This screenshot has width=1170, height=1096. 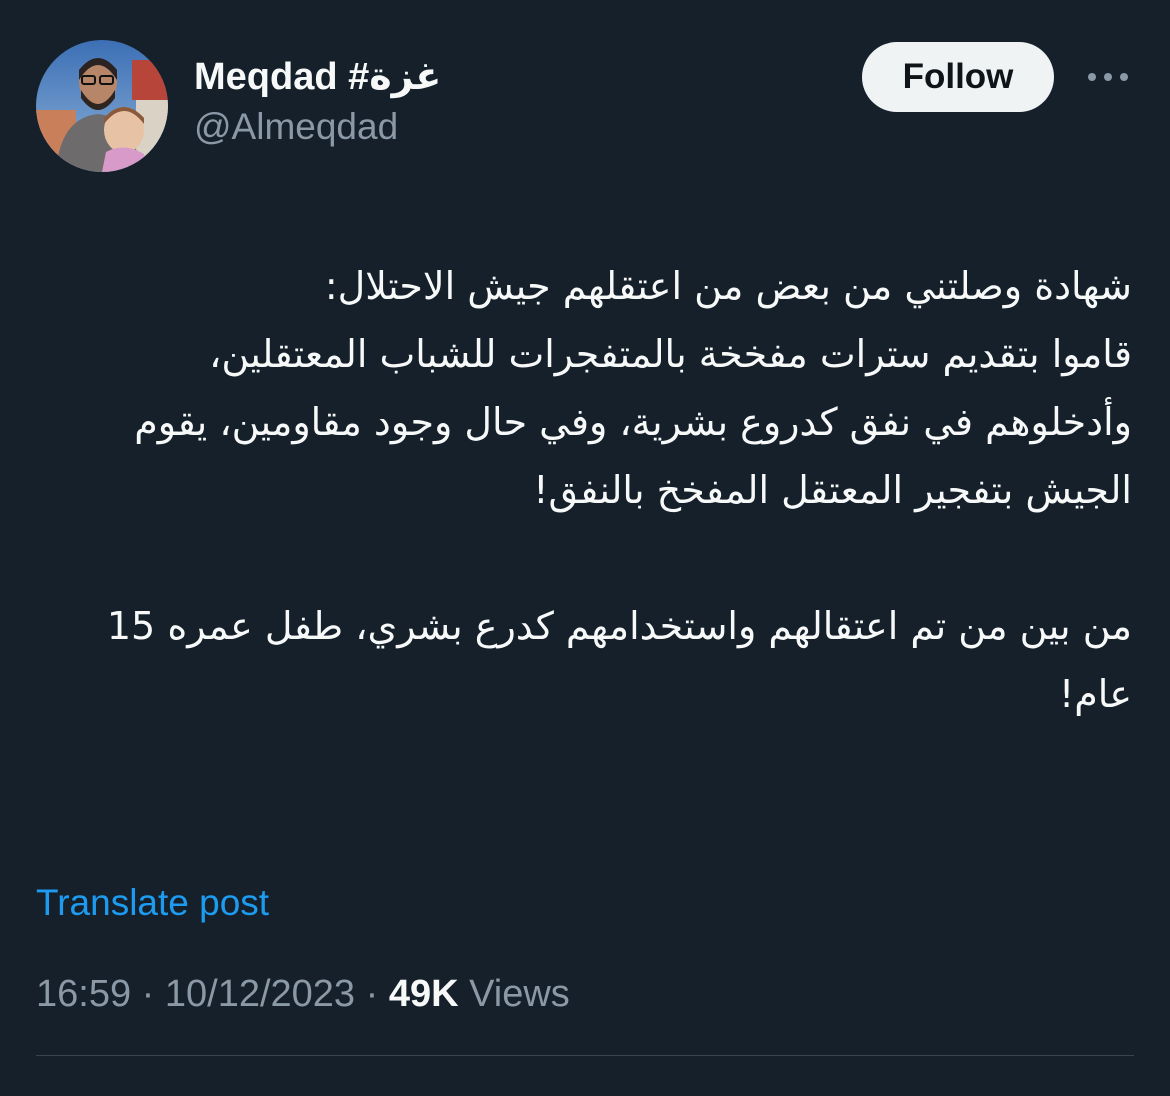 What do you see at coordinates (585, 1055) in the screenshot?
I see `divider` at bounding box center [585, 1055].